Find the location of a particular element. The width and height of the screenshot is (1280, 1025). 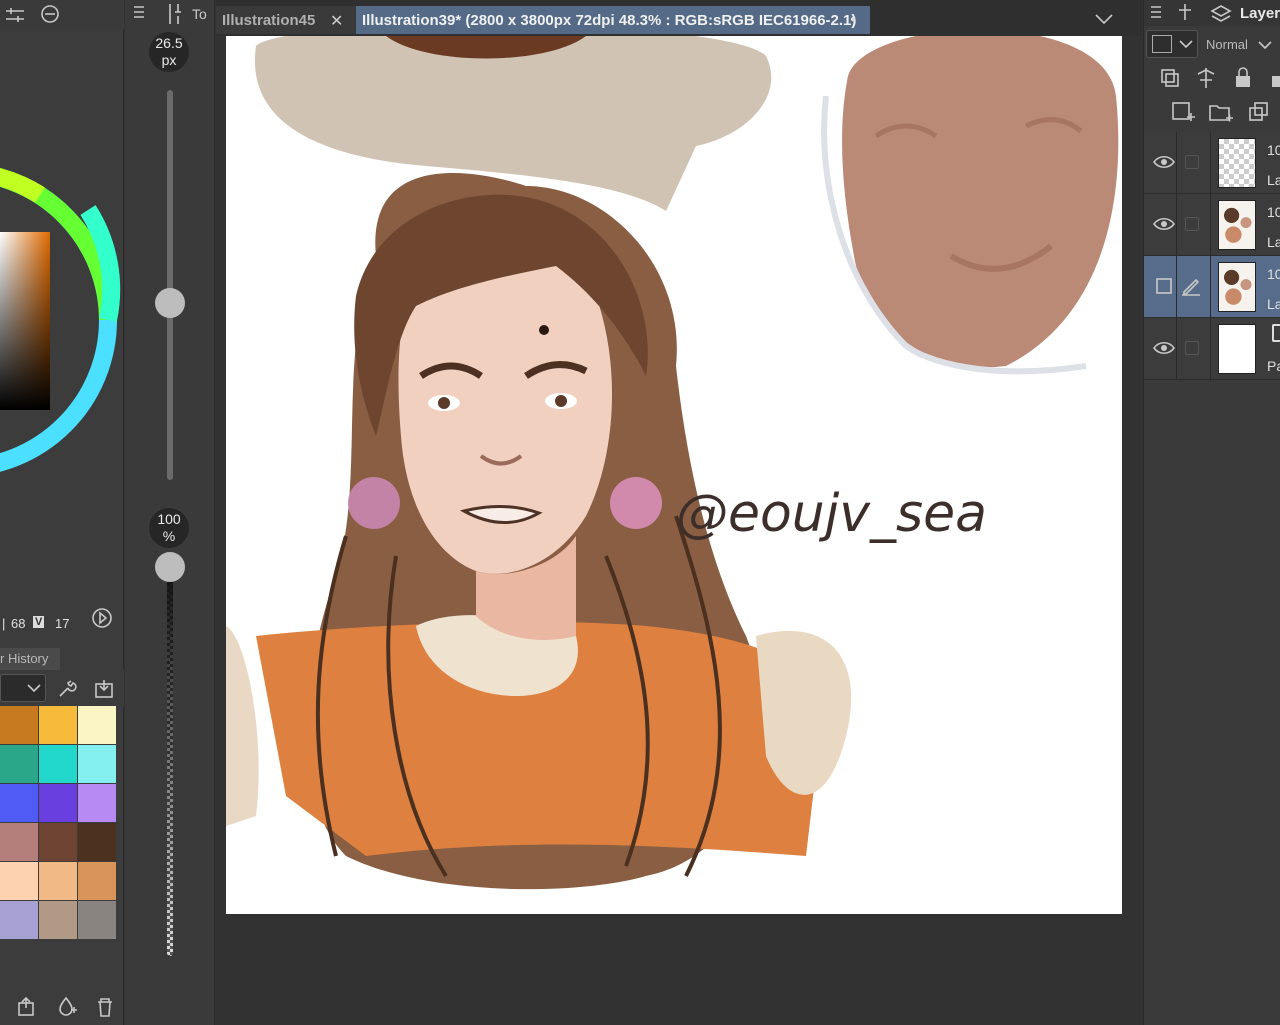

brush-tool-icon is located at coordinates (174, 14).